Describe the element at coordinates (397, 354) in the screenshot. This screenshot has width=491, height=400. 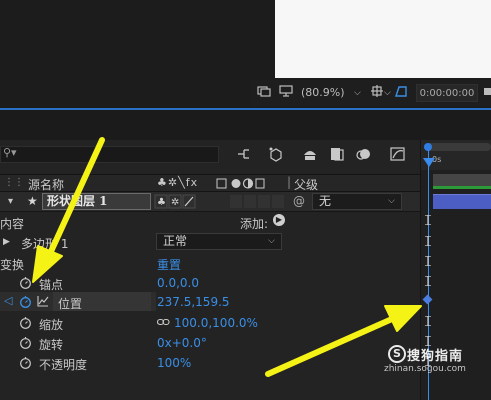
I see `watermark-logo-icon: S` at that location.